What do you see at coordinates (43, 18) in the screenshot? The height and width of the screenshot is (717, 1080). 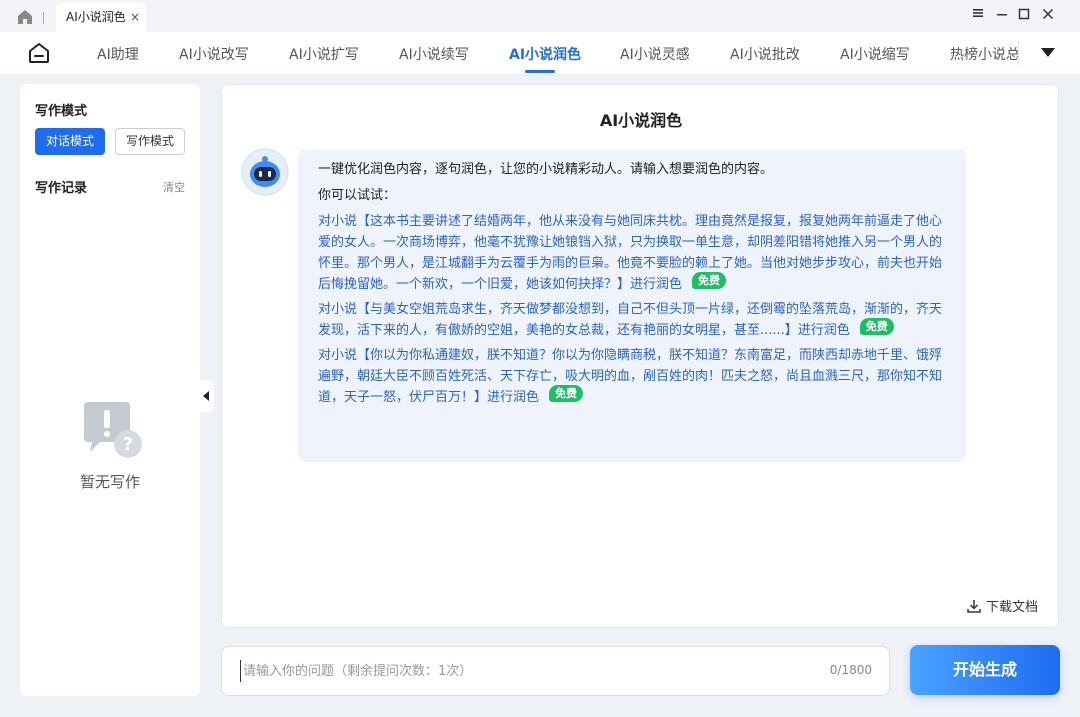 I see `titlebar-separator` at bounding box center [43, 18].